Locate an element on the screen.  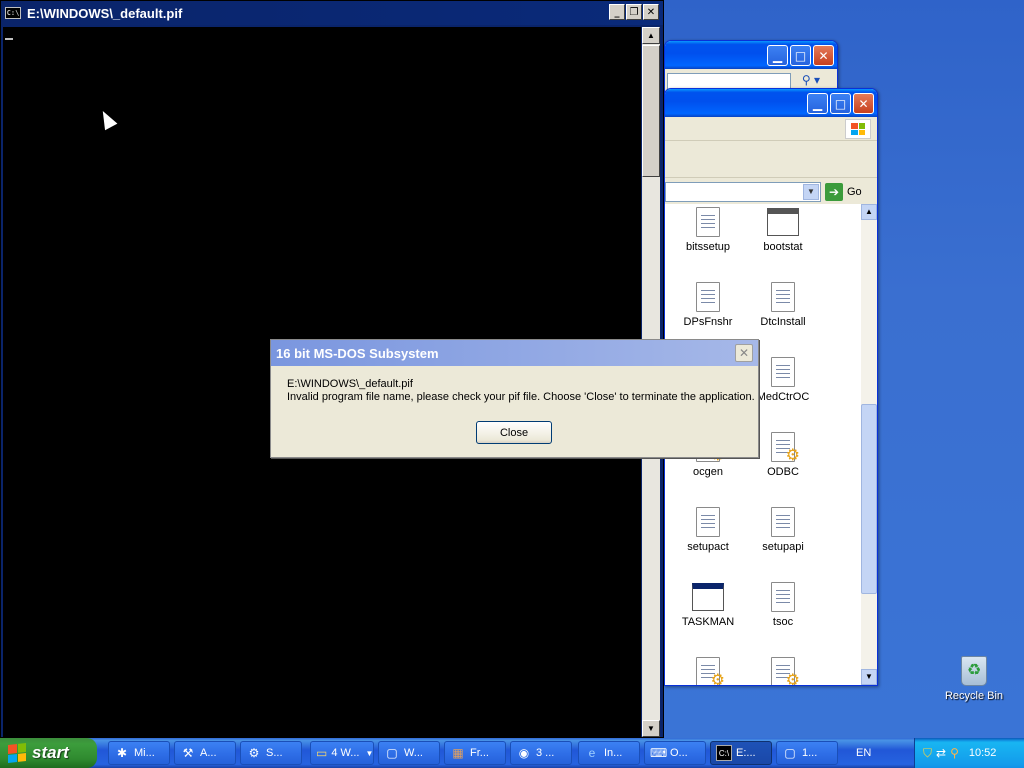
exe-file-icon is located at coordinates (783, 222).